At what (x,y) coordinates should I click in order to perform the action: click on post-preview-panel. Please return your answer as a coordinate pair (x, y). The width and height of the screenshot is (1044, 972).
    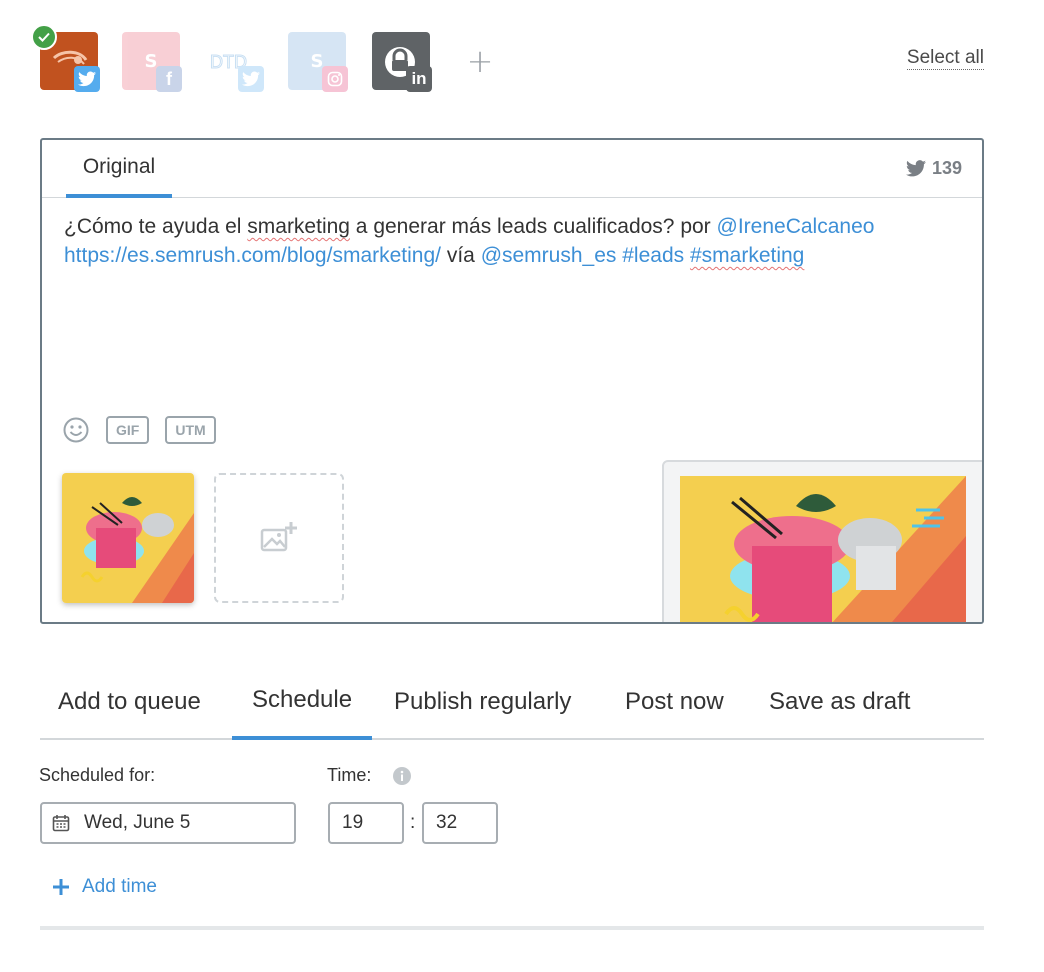
    Looking at the image, I should click on (822, 541).